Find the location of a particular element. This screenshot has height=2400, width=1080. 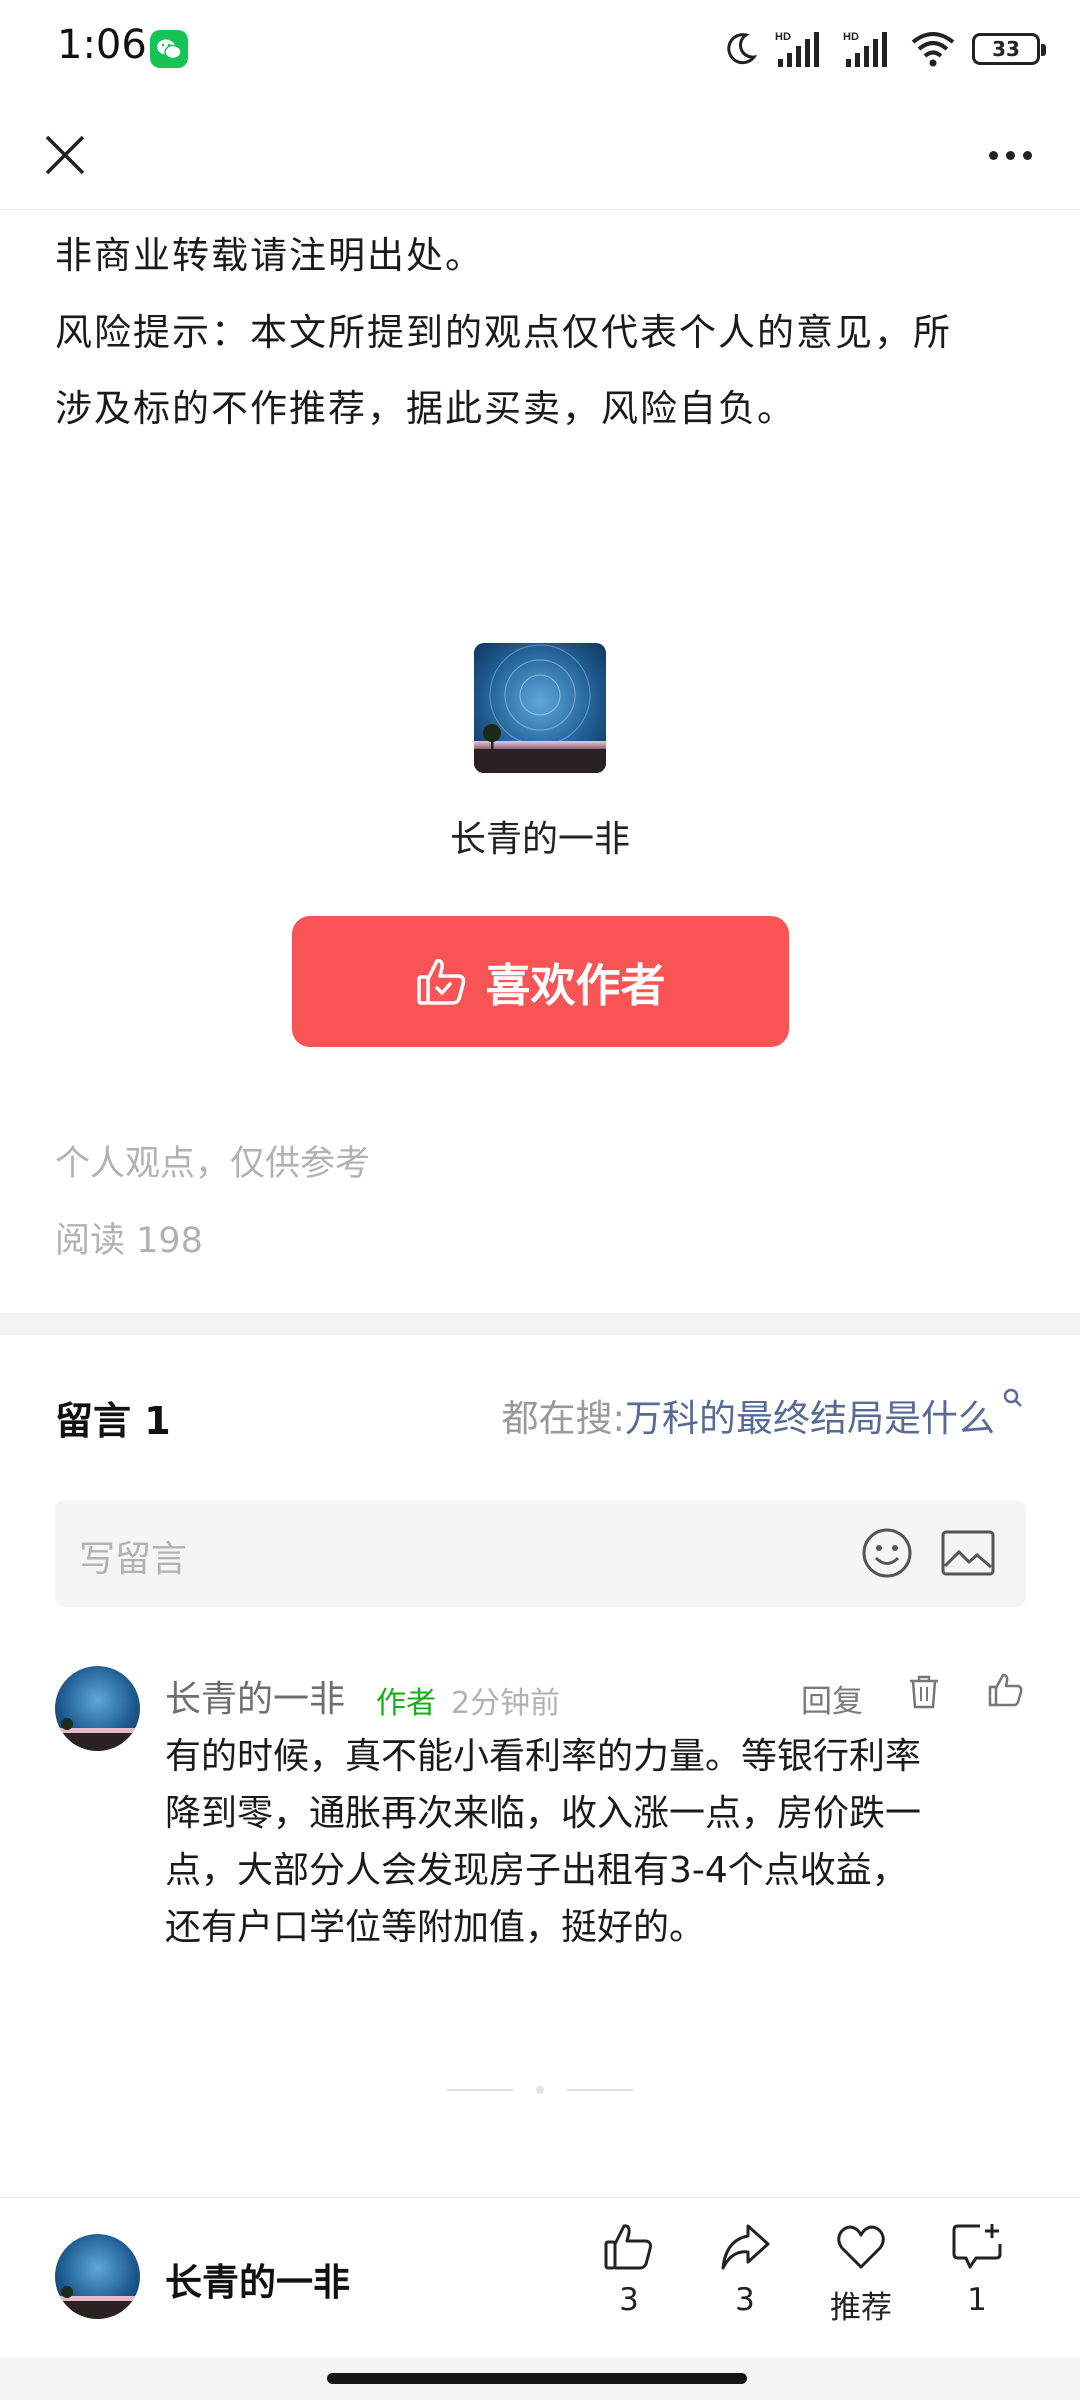

status-icons: HD HD 33 is located at coordinates (884, 49).